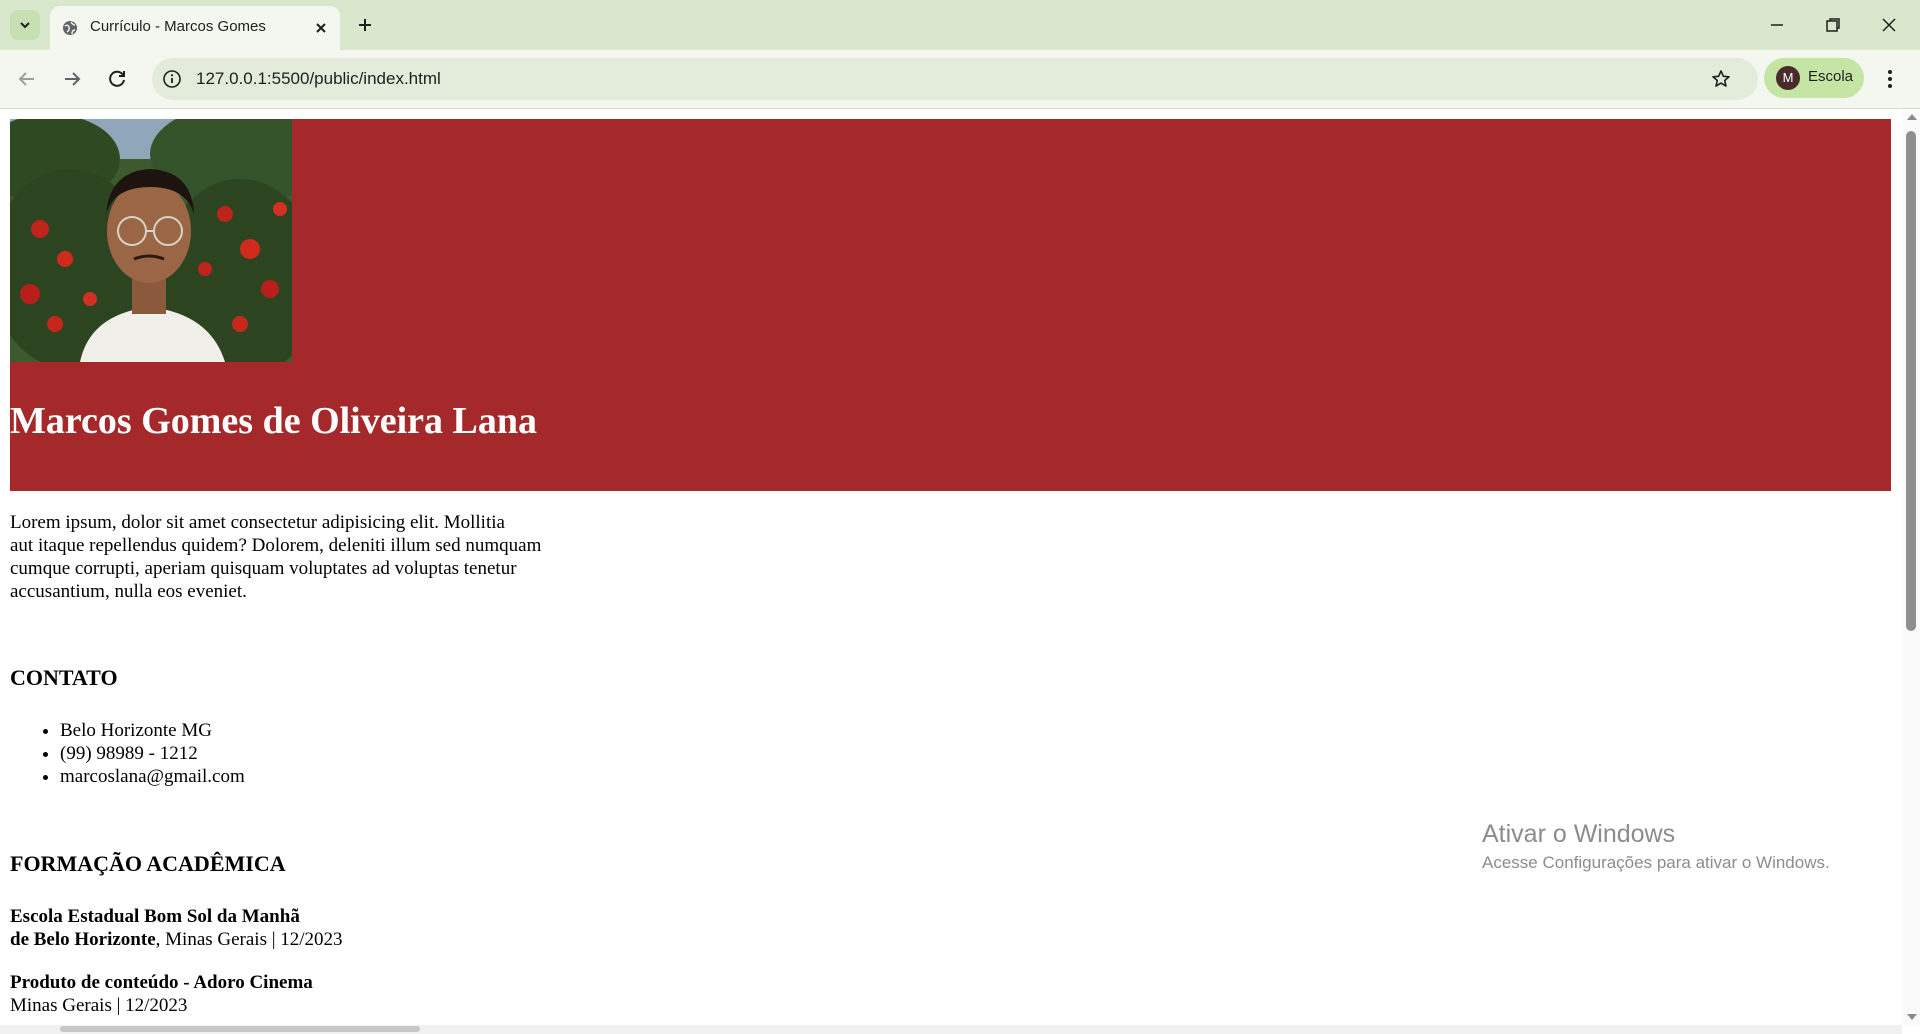 The width and height of the screenshot is (1920, 1034). What do you see at coordinates (1788, 78) in the screenshot?
I see `avatar: M` at bounding box center [1788, 78].